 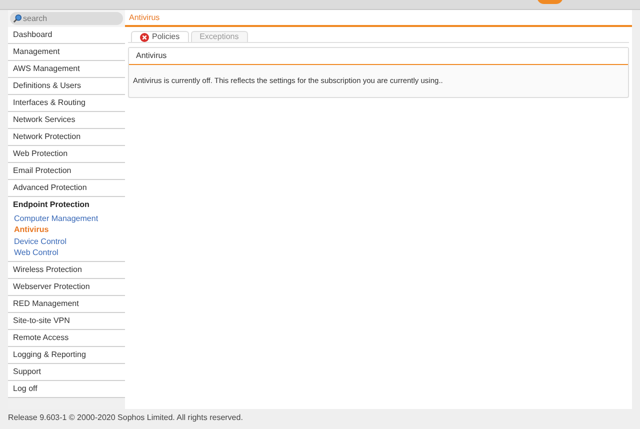 I want to click on search-field: search, so click(x=66, y=18).